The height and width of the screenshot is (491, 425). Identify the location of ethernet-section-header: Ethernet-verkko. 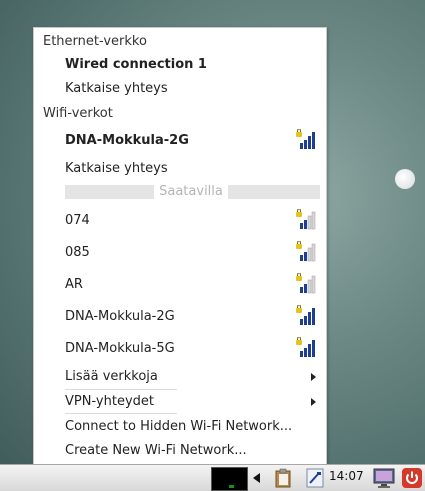
(95, 41).